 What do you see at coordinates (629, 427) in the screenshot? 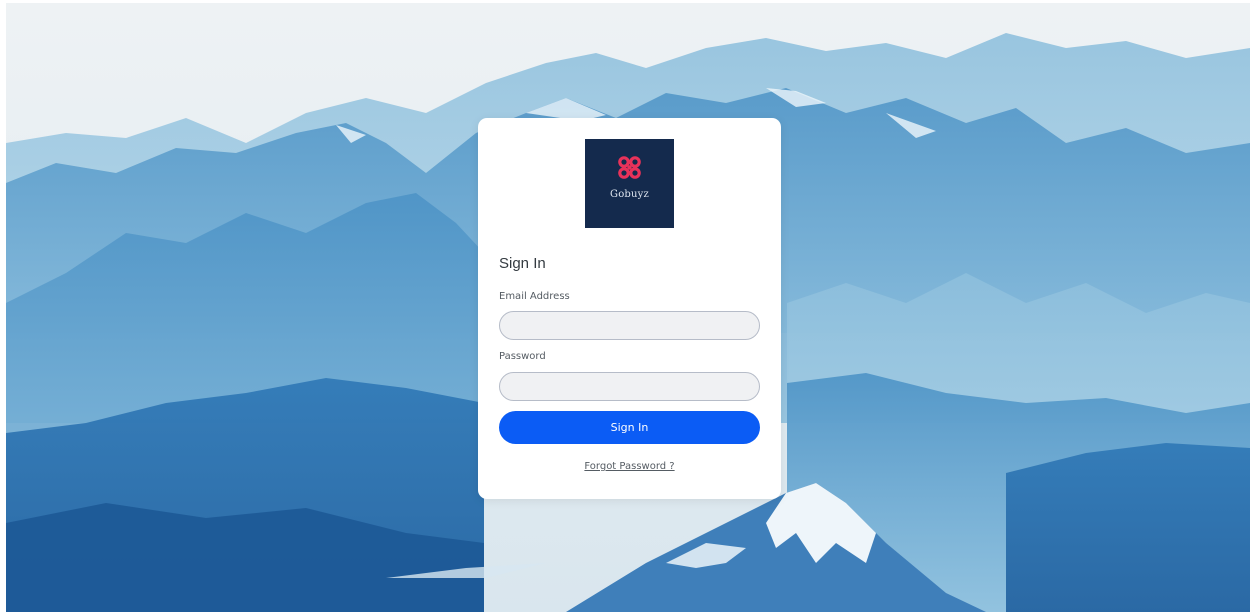
I see `sign-in-button: Sign In` at bounding box center [629, 427].